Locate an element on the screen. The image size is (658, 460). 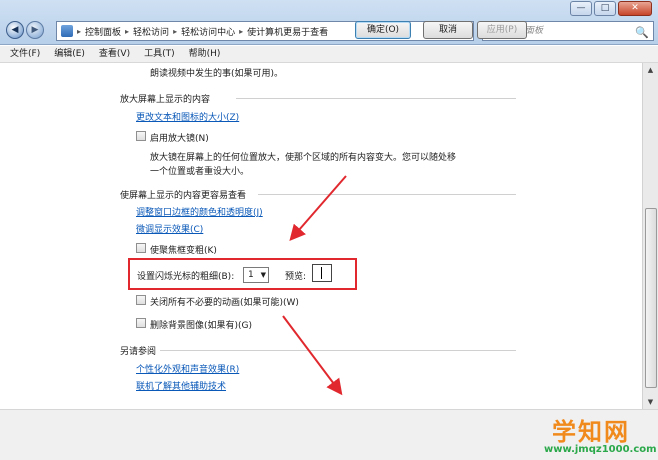
magnifier-checkbox is located at coordinates (141, 136).